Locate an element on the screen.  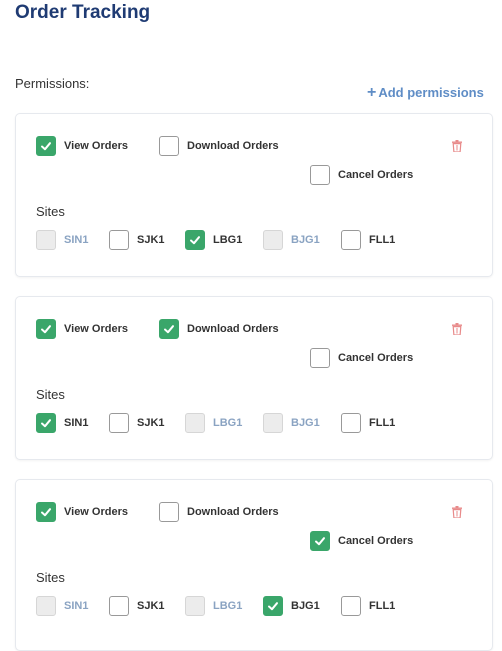
page-title: Order Tracking is located at coordinates (83, 12).